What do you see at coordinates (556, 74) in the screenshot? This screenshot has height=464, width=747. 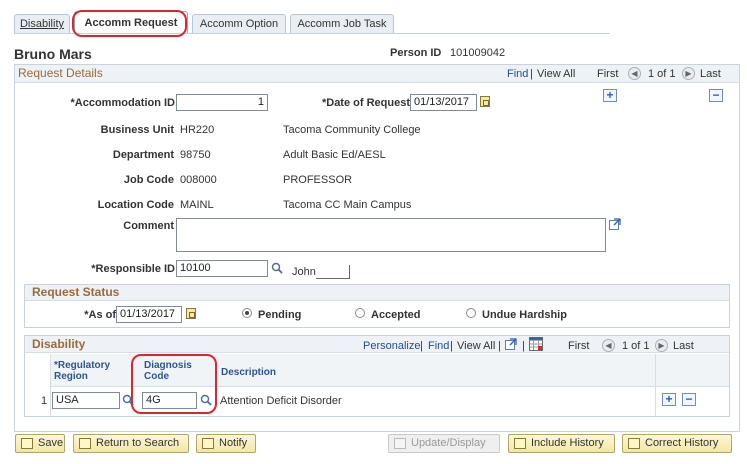 I see `view-all-link: View All` at bounding box center [556, 74].